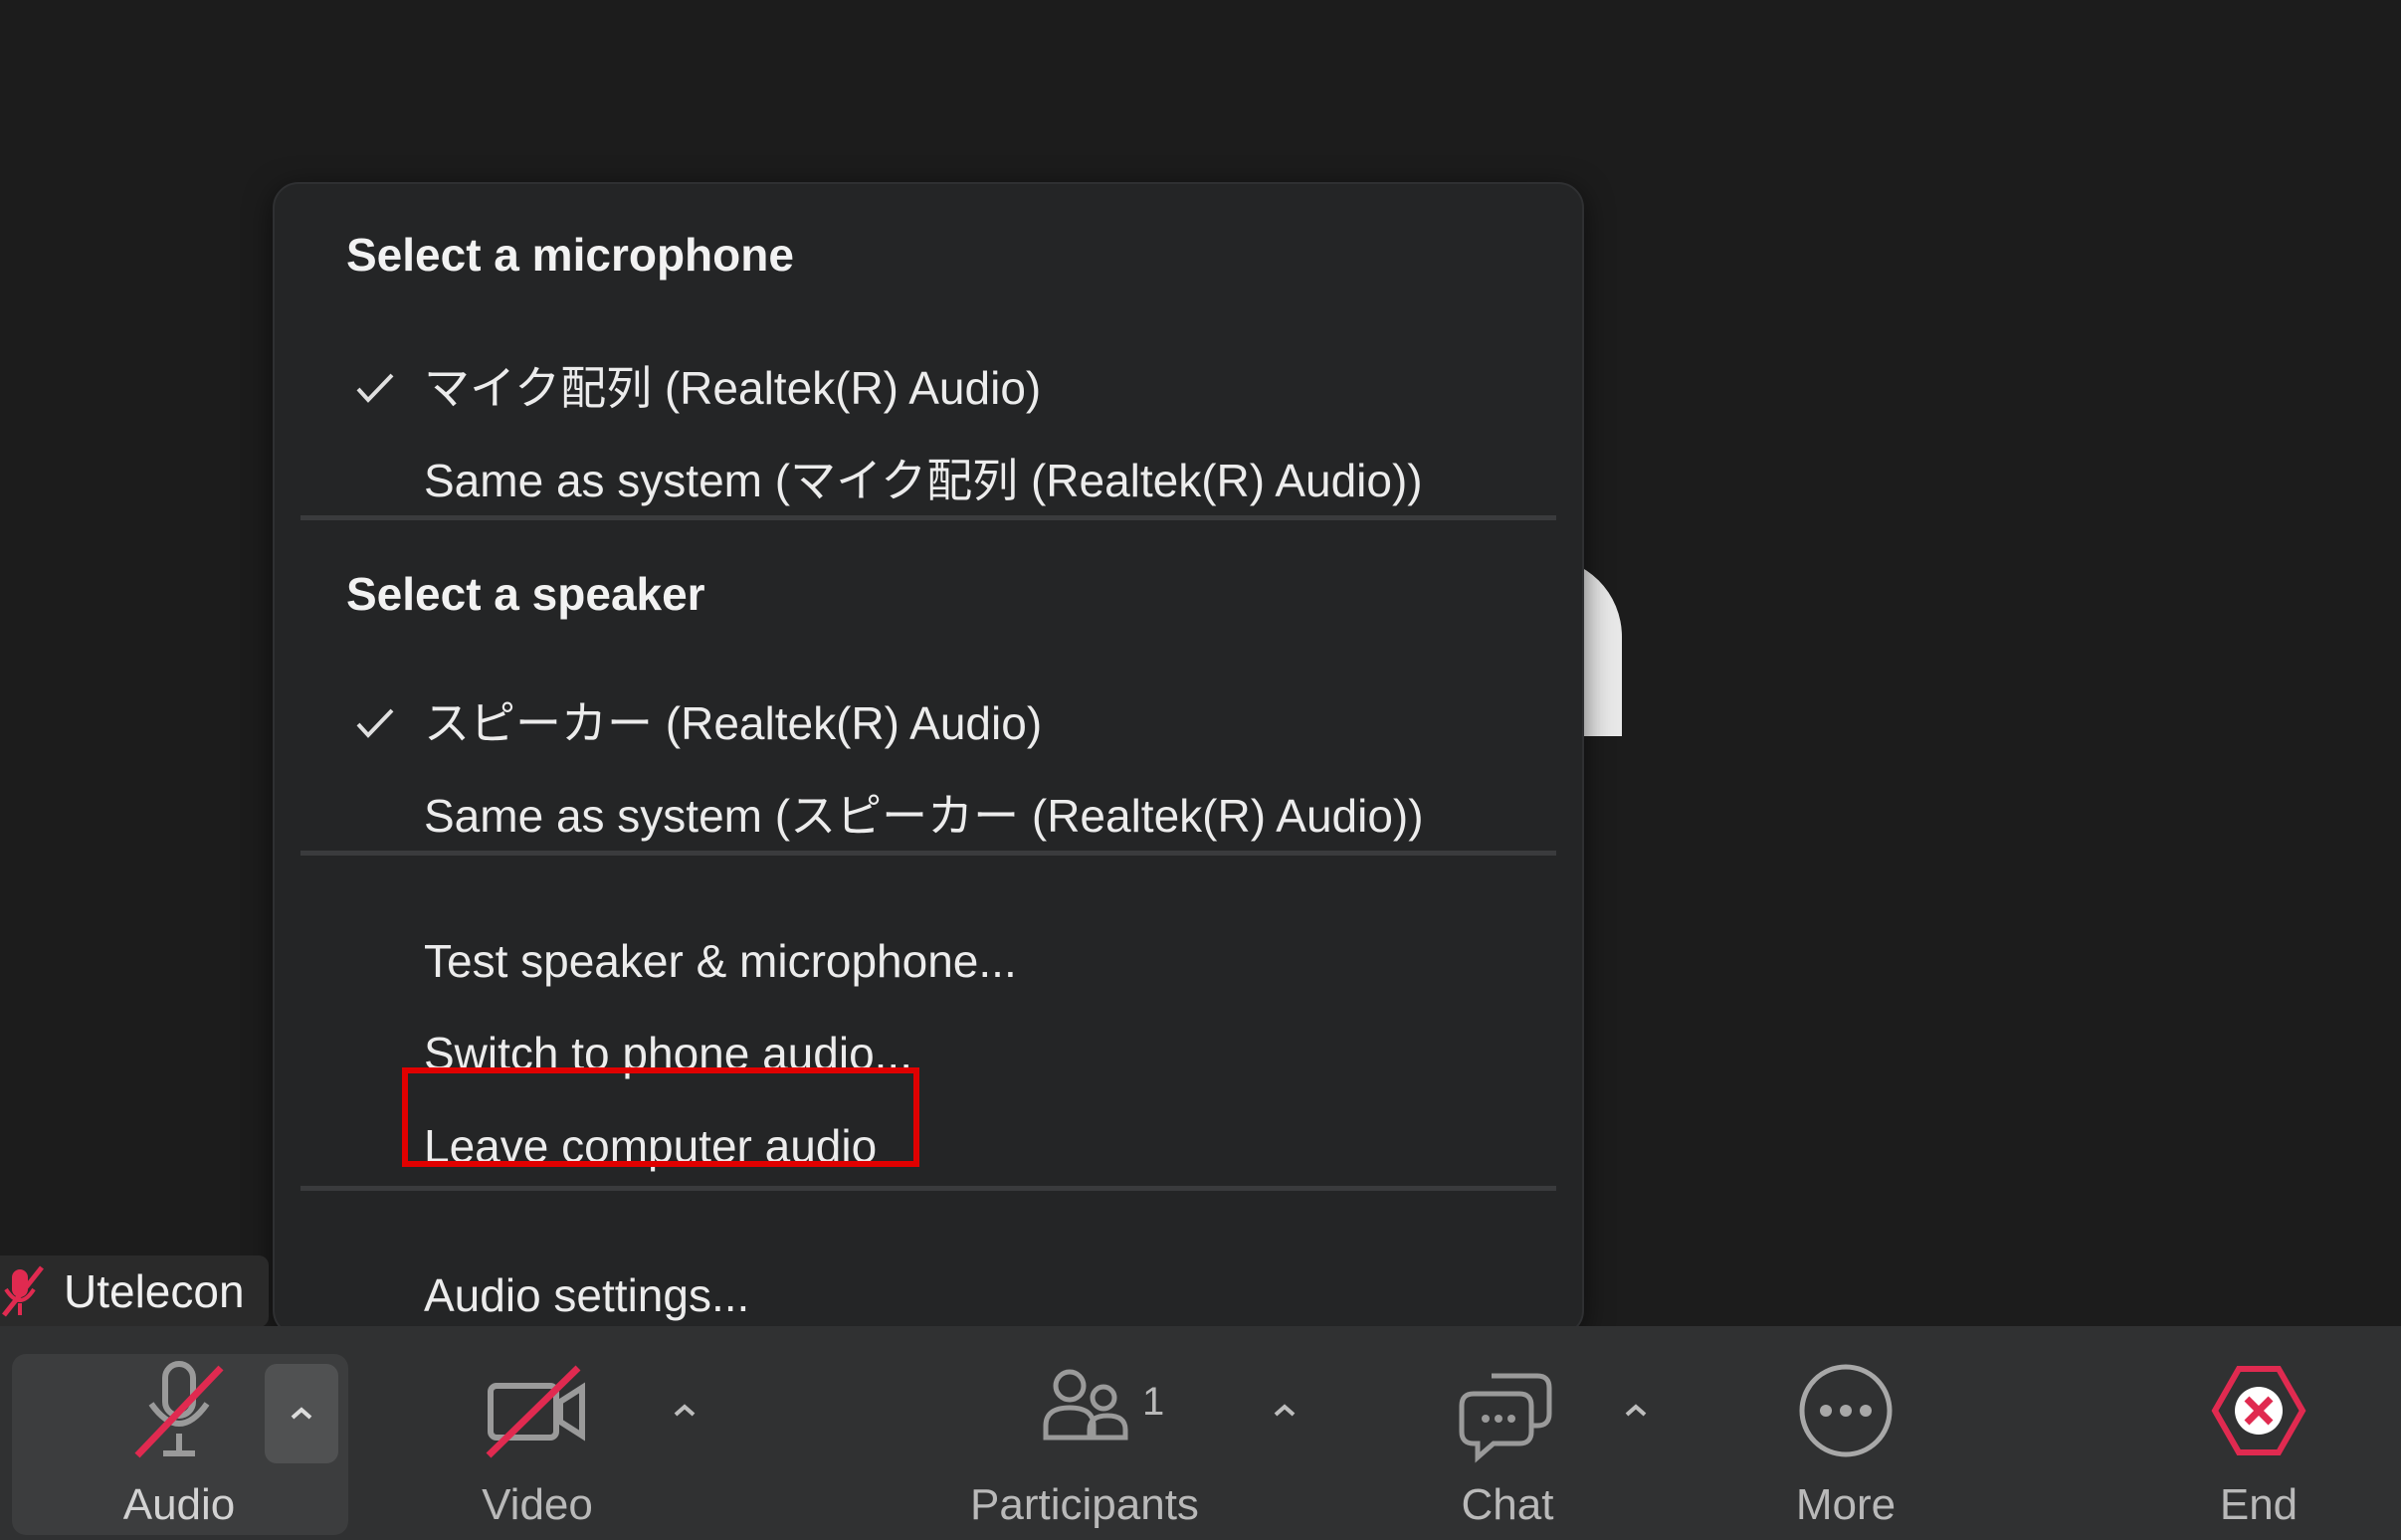 The width and height of the screenshot is (2401, 1540). I want to click on more-label: More, so click(1846, 1504).